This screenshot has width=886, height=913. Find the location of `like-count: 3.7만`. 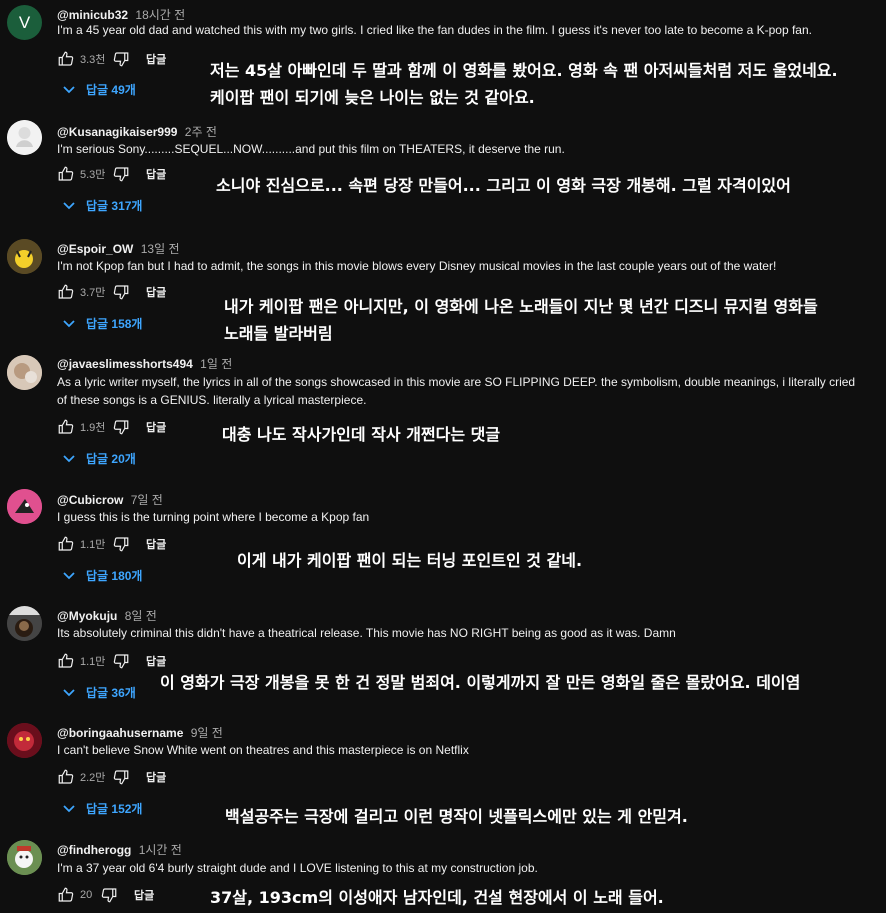

like-count: 3.7만 is located at coordinates (93, 293).